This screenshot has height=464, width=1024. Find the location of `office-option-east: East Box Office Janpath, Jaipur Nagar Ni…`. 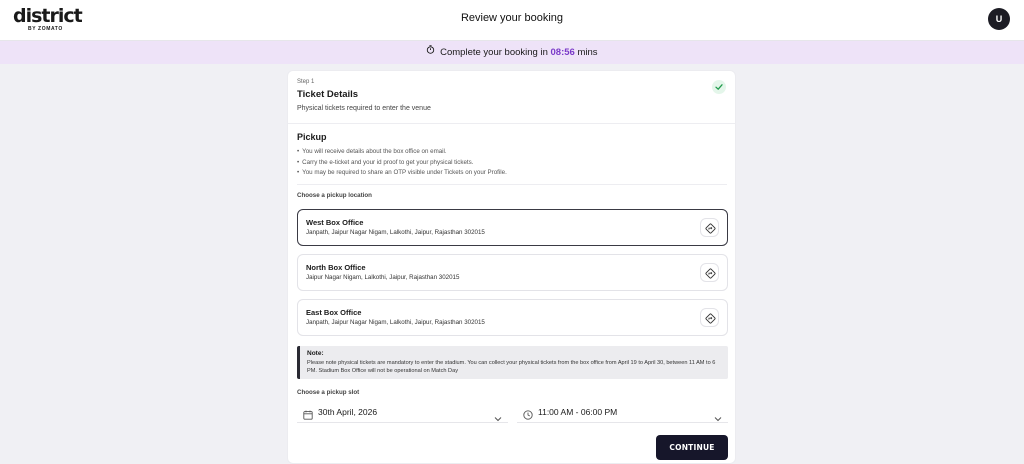

office-option-east: East Box Office Janpath, Jaipur Nagar Ni… is located at coordinates (512, 317).